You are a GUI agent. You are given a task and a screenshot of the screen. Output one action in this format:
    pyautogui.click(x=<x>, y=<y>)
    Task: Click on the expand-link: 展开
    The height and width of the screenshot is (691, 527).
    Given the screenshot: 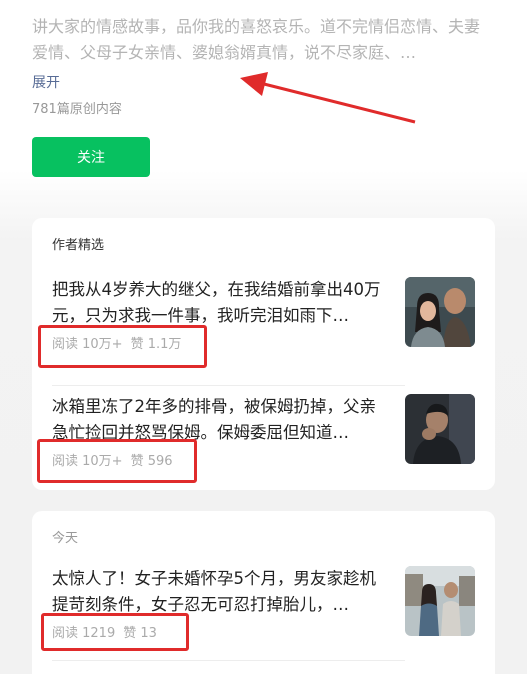 What is the action you would take?
    pyautogui.click(x=46, y=82)
    